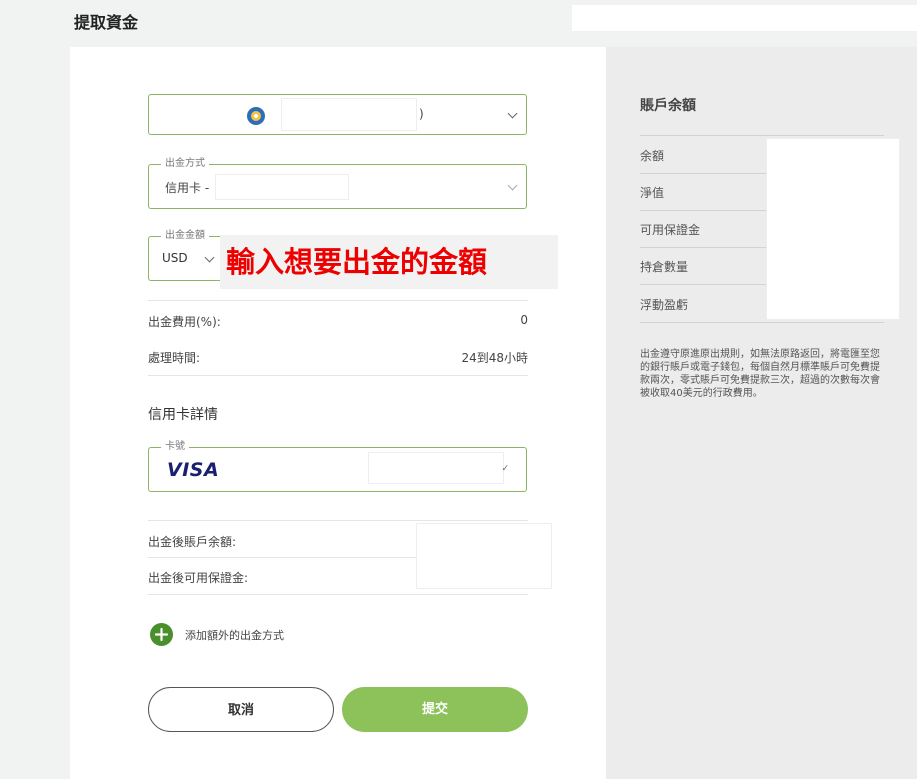 This screenshot has width=917, height=779. I want to click on floating-pl-row: 浮動盈虧, so click(664, 305).